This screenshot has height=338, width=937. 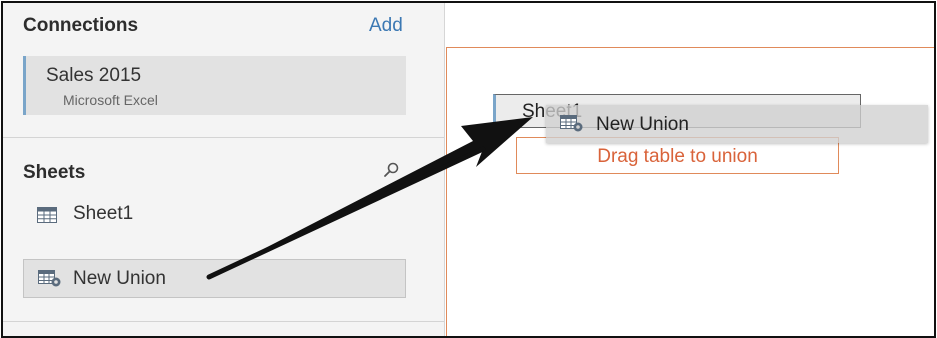 What do you see at coordinates (54, 172) in the screenshot?
I see `sheets-heading: Sheets` at bounding box center [54, 172].